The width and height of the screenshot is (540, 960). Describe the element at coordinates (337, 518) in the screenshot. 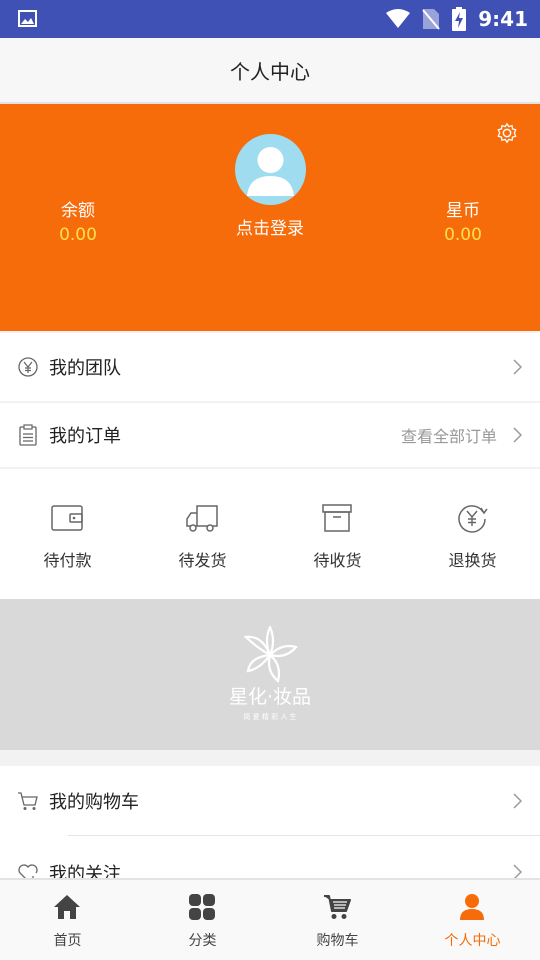

I see `box-icon` at that location.